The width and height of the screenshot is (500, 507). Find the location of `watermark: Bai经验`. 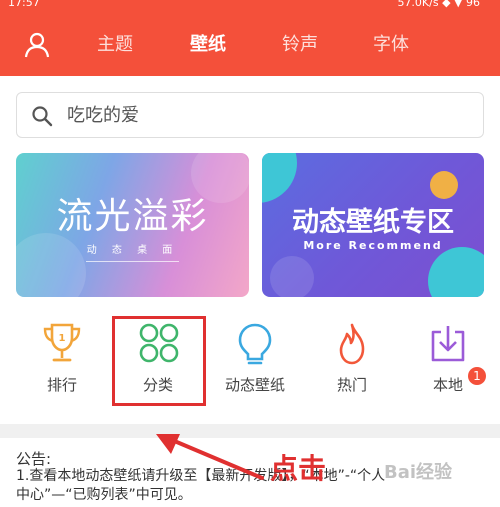

watermark: Bai经验 is located at coordinates (418, 472).